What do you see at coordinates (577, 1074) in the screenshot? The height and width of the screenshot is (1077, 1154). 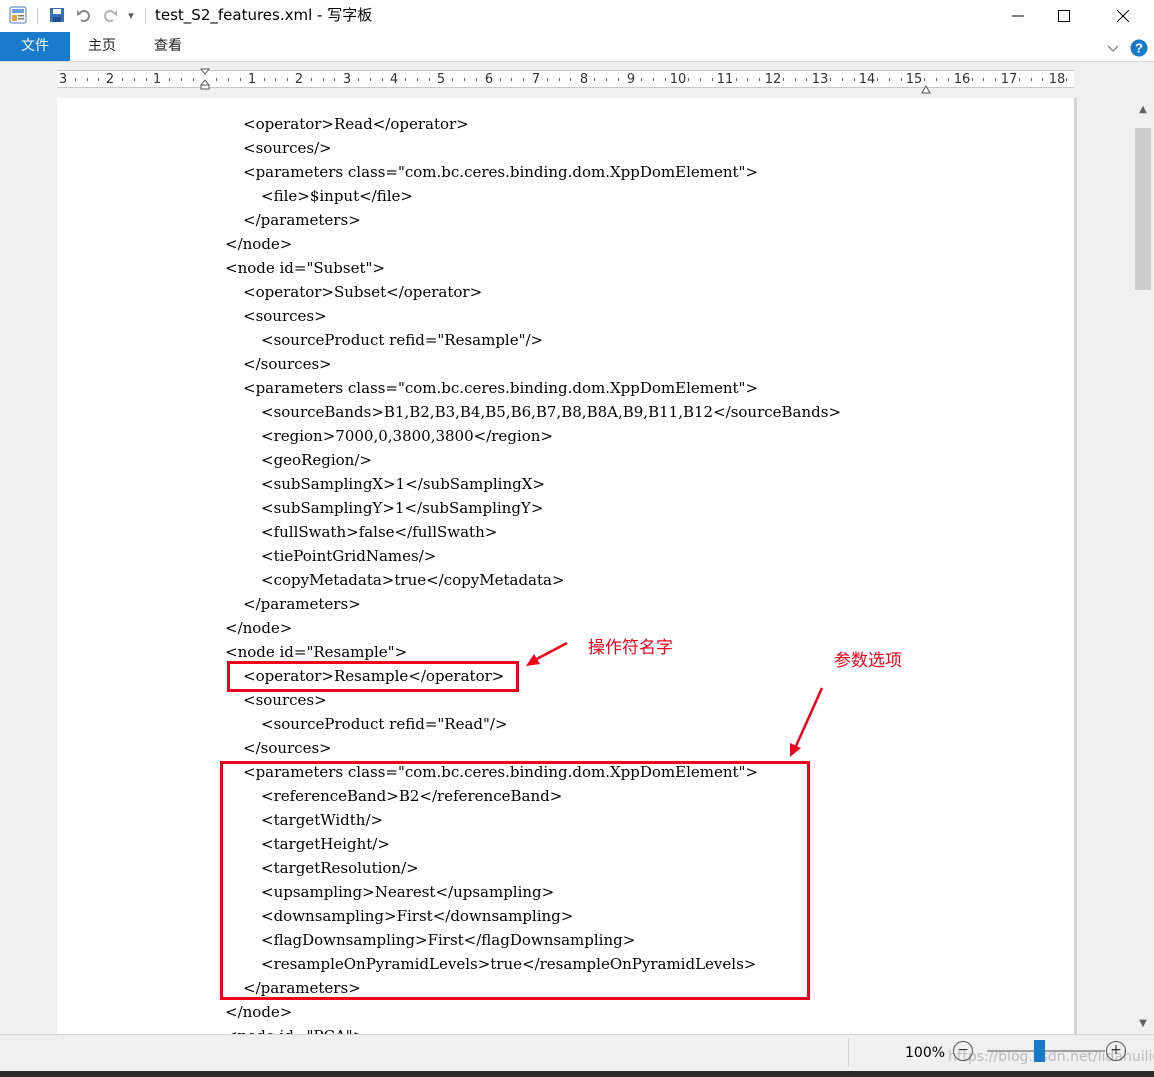 I see `window-bottom-edge` at bounding box center [577, 1074].